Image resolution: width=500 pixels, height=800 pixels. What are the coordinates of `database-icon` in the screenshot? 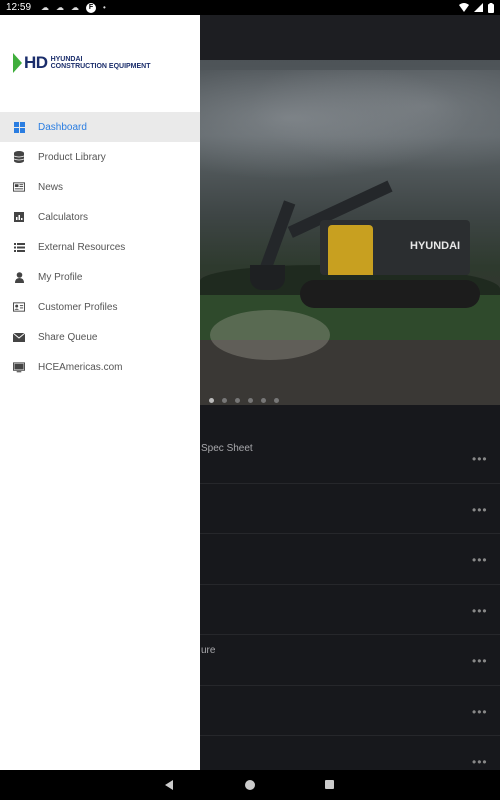 It's located at (19, 157).